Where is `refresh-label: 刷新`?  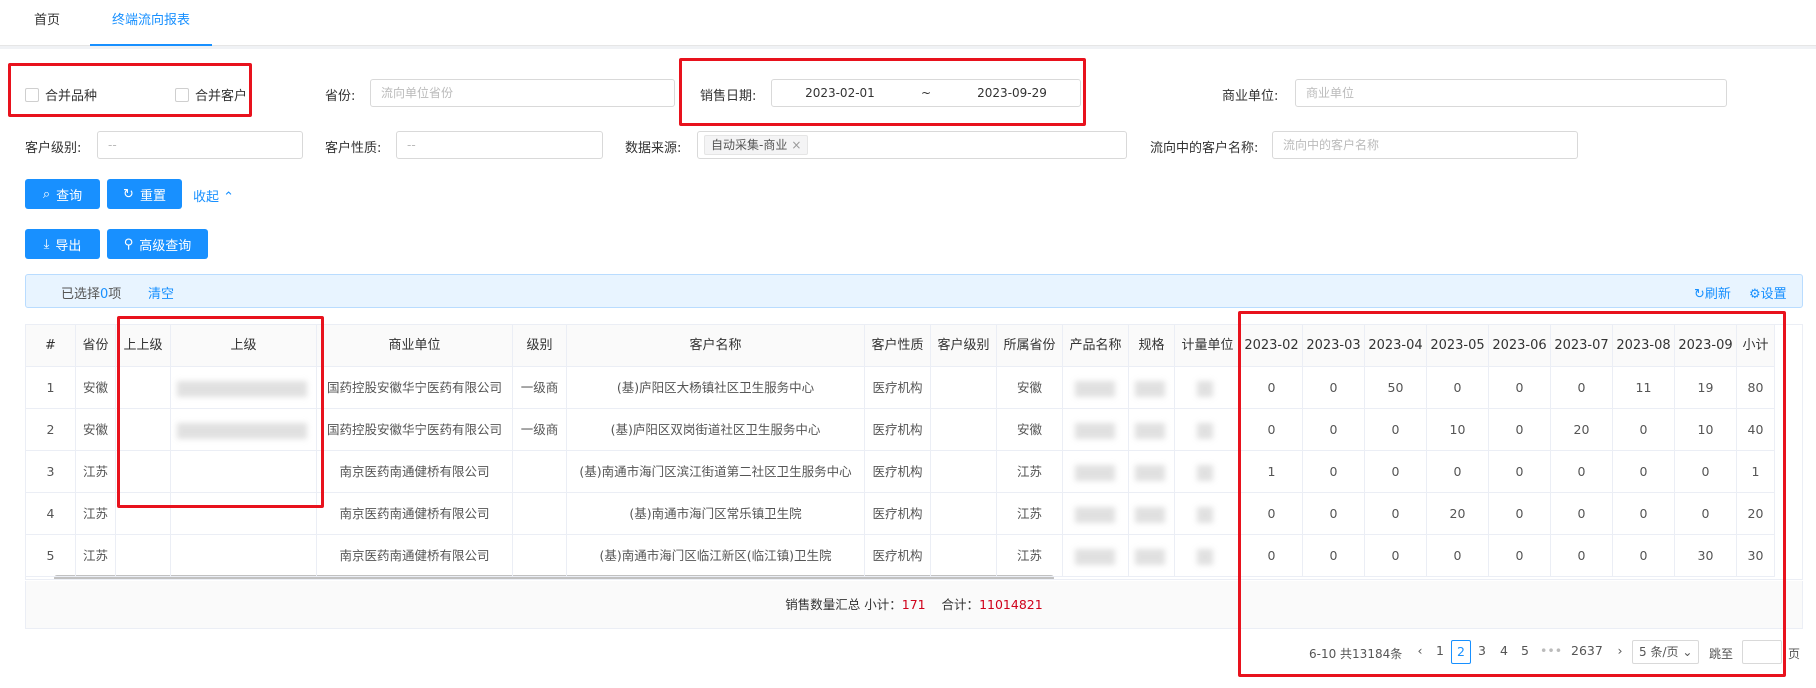
refresh-label: 刷新 is located at coordinates (1717, 294).